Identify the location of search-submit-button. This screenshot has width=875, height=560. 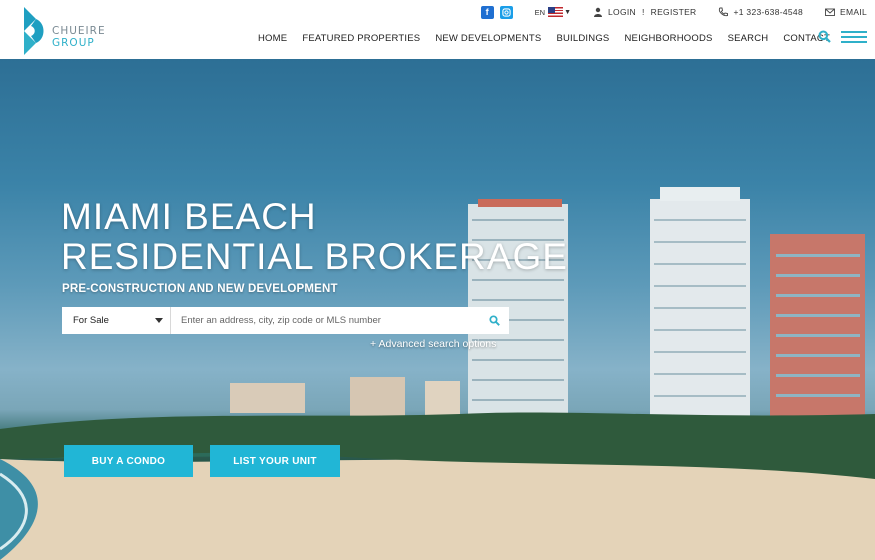
(494, 320).